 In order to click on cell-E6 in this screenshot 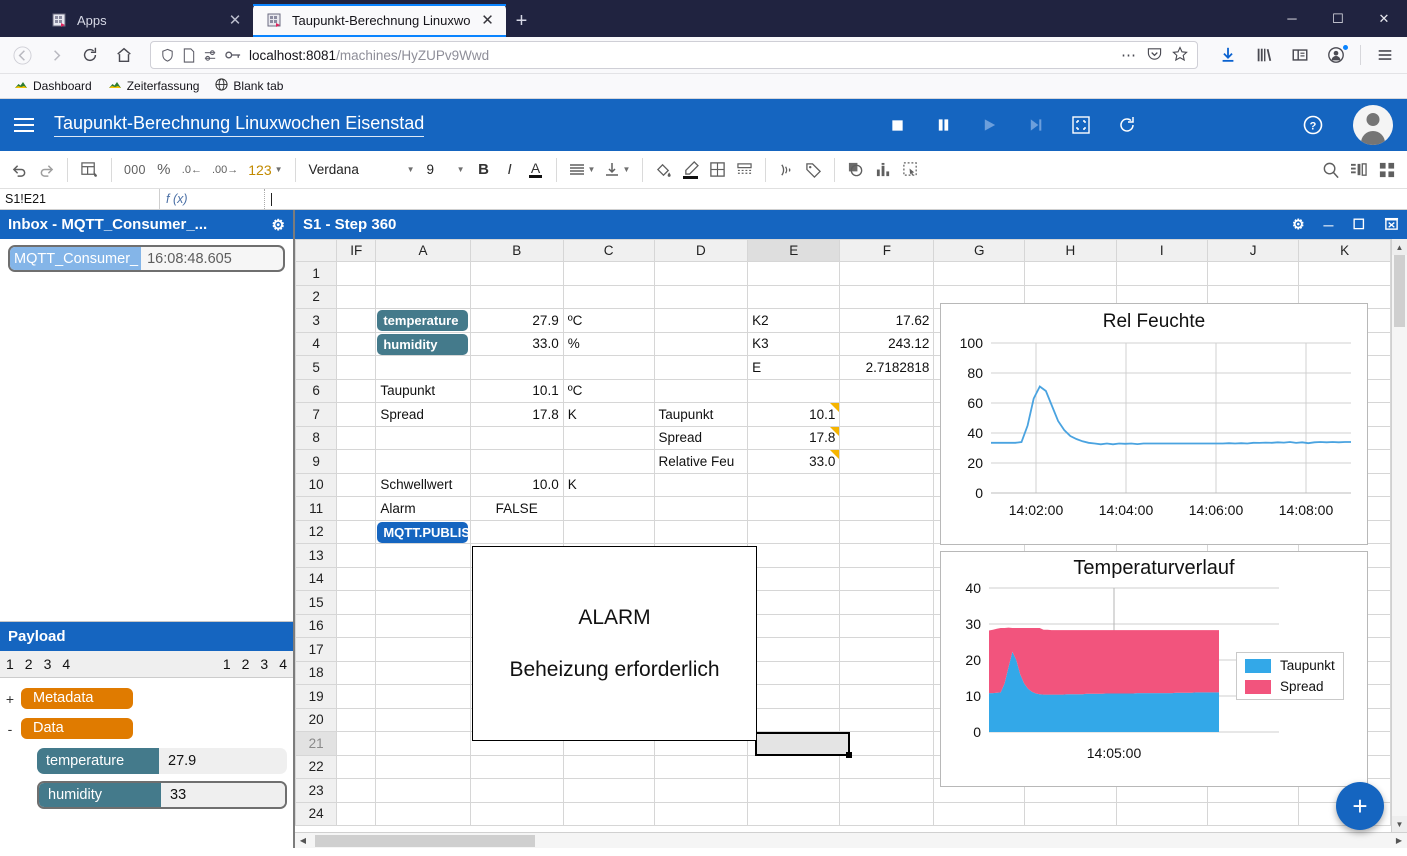, I will do `click(794, 390)`.